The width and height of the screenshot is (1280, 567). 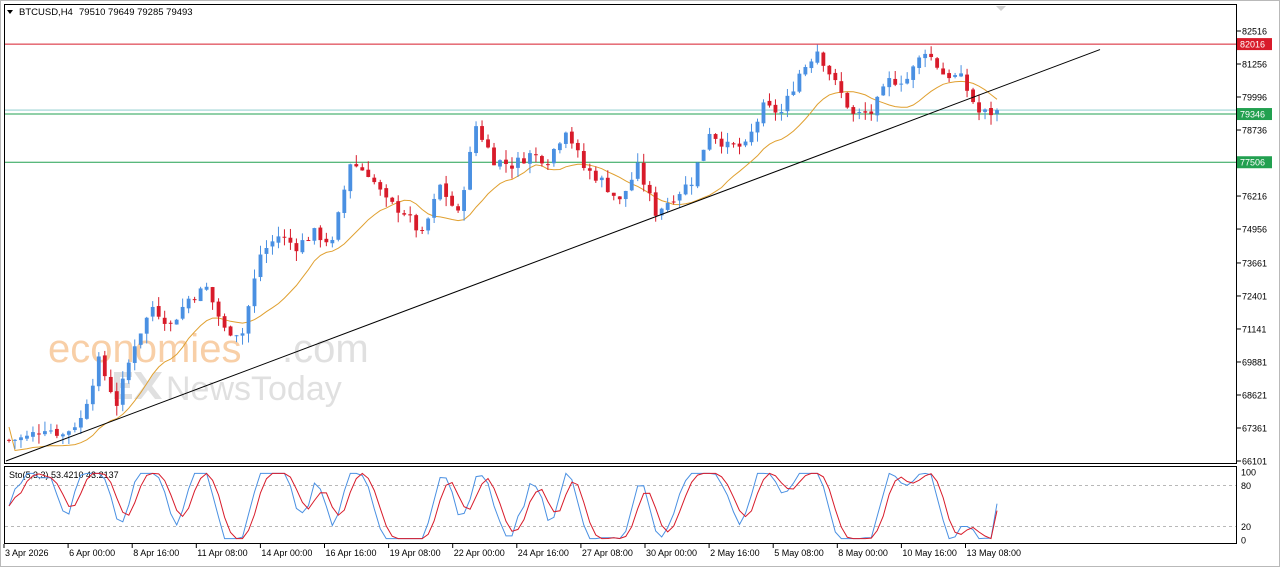 What do you see at coordinates (1254, 32) in the screenshot?
I see `price-tick-label: 82516` at bounding box center [1254, 32].